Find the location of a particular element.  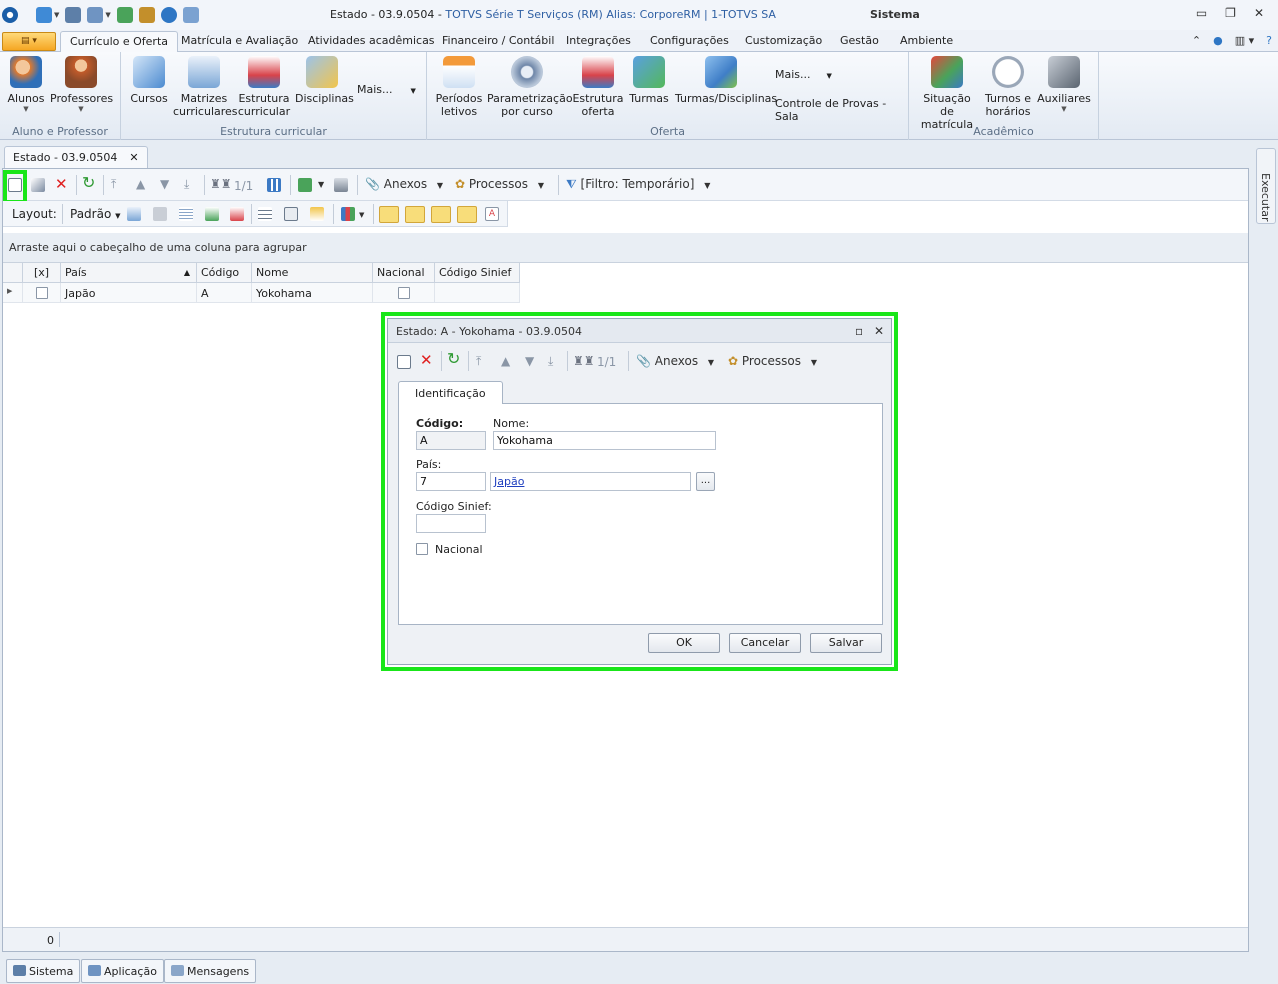

layout-save-icon is located at coordinates (134, 214).